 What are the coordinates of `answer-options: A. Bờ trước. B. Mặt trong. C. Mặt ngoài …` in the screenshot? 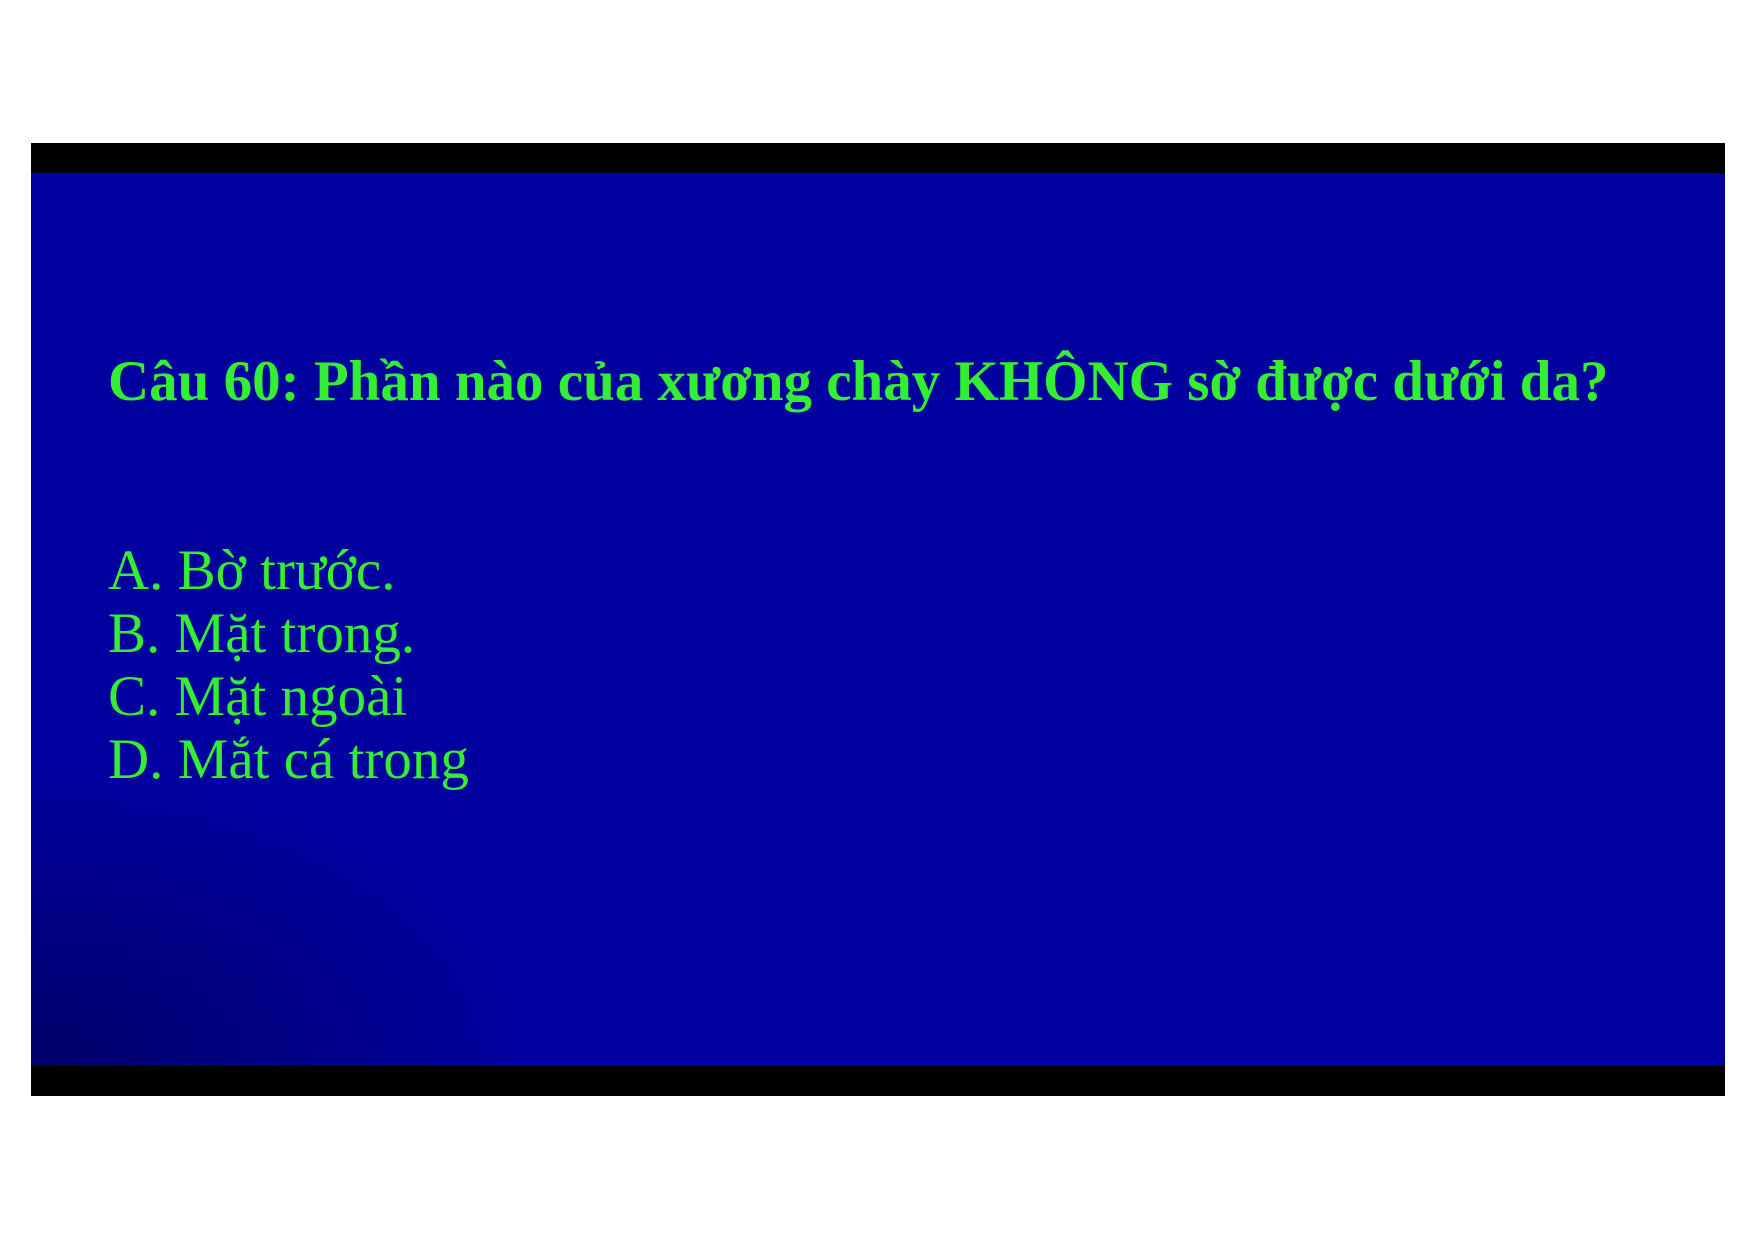 It's located at (288, 665).